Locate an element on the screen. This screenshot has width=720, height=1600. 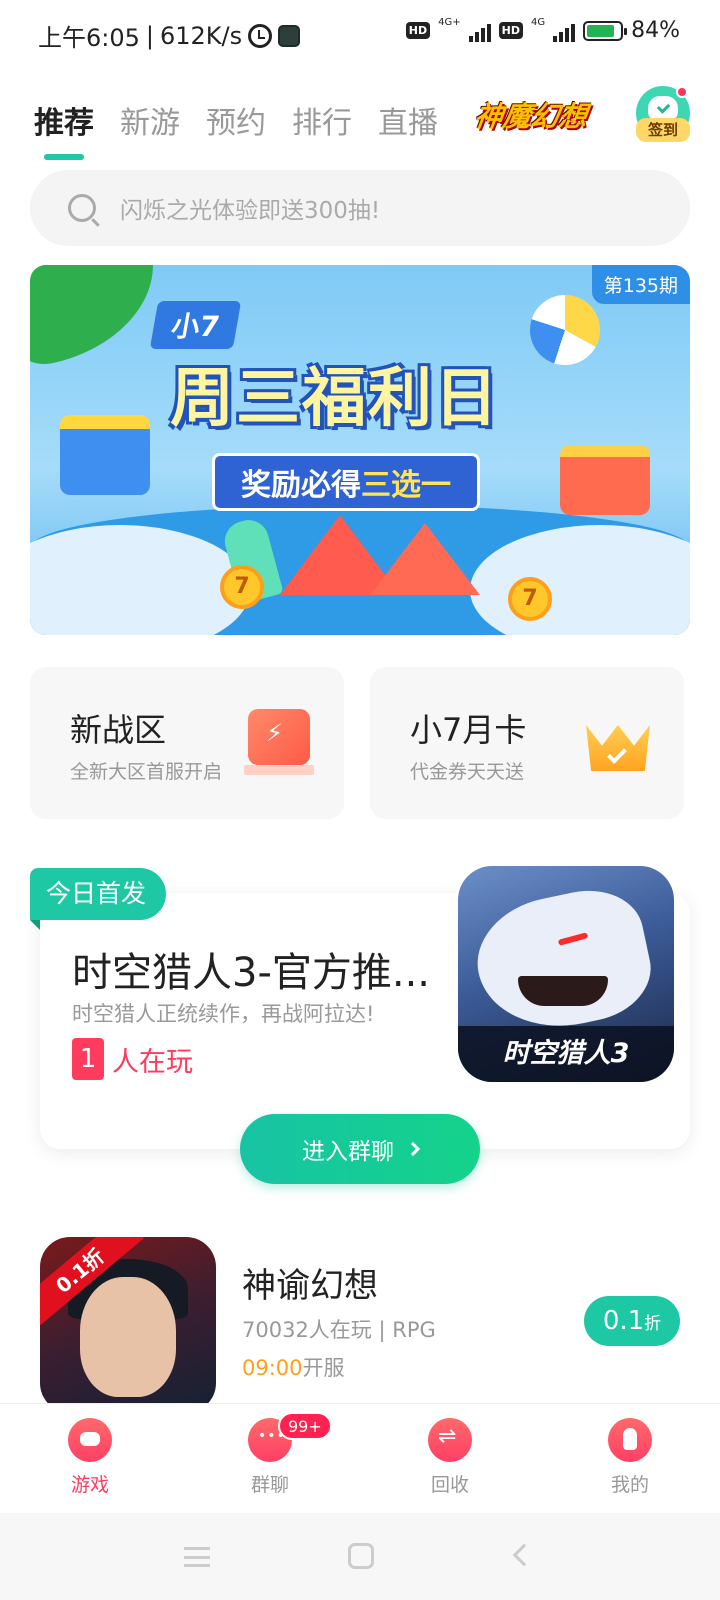
open-label: 开服 is located at coordinates (323, 1368).